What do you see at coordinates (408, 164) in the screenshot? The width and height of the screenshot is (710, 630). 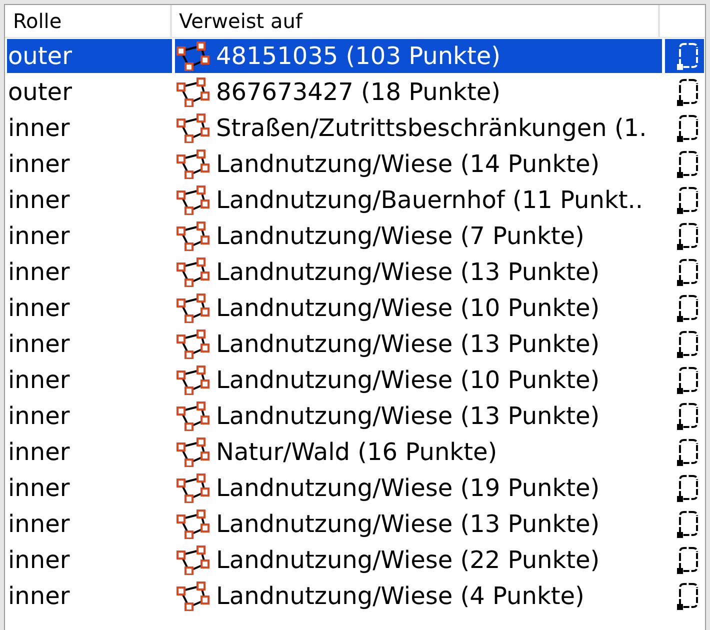 I see `member-name: Landnutzung/Wiese (14 Punkte)` at bounding box center [408, 164].